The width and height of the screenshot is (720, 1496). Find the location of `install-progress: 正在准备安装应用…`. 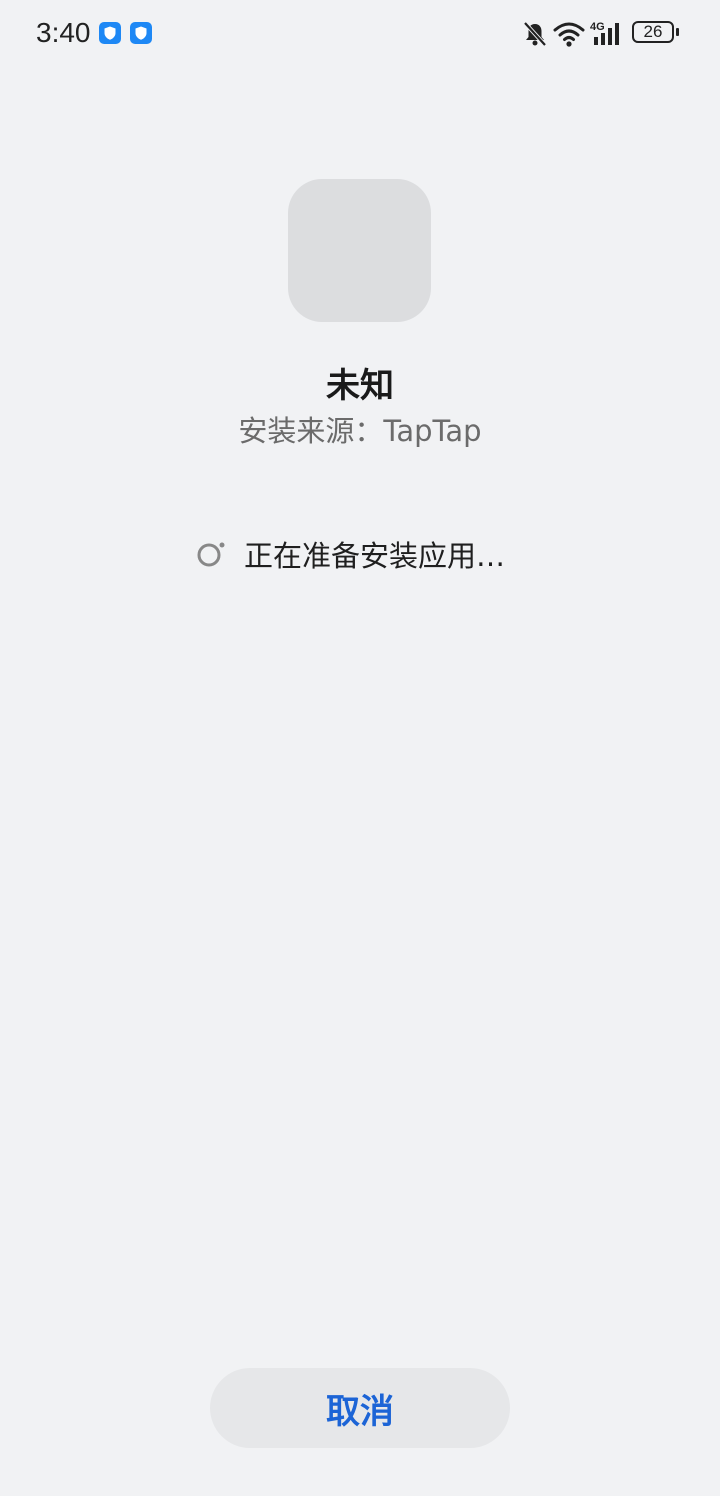

install-progress: 正在准备安装应用… is located at coordinates (350, 554).